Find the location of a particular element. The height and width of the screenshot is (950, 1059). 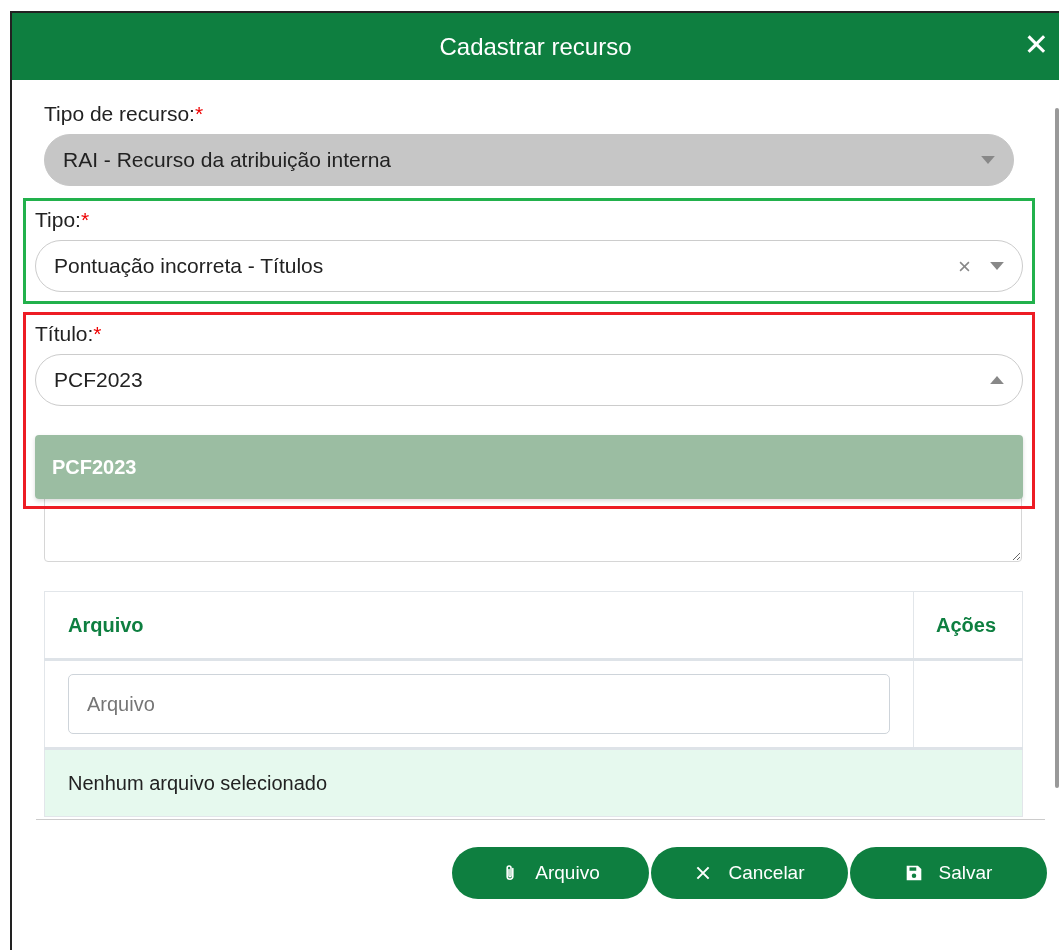

select-field: PCF2023 is located at coordinates (529, 380).